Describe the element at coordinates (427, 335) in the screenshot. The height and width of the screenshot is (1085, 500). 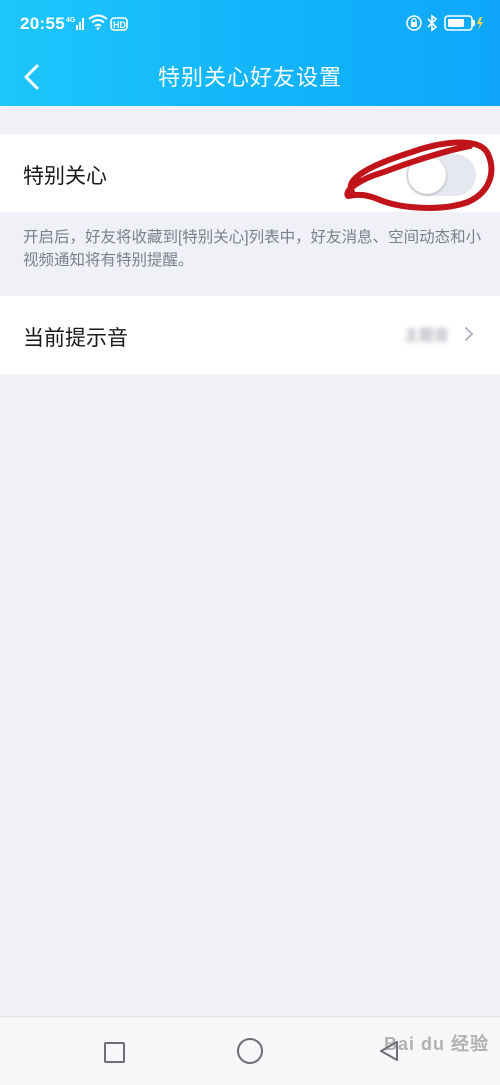
I see `tone-value: 主题音` at that location.